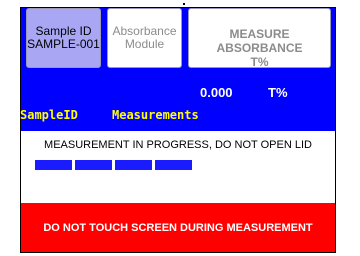 This screenshot has width=360, height=256. I want to click on measurements-column-header: Measurements, so click(155, 115).